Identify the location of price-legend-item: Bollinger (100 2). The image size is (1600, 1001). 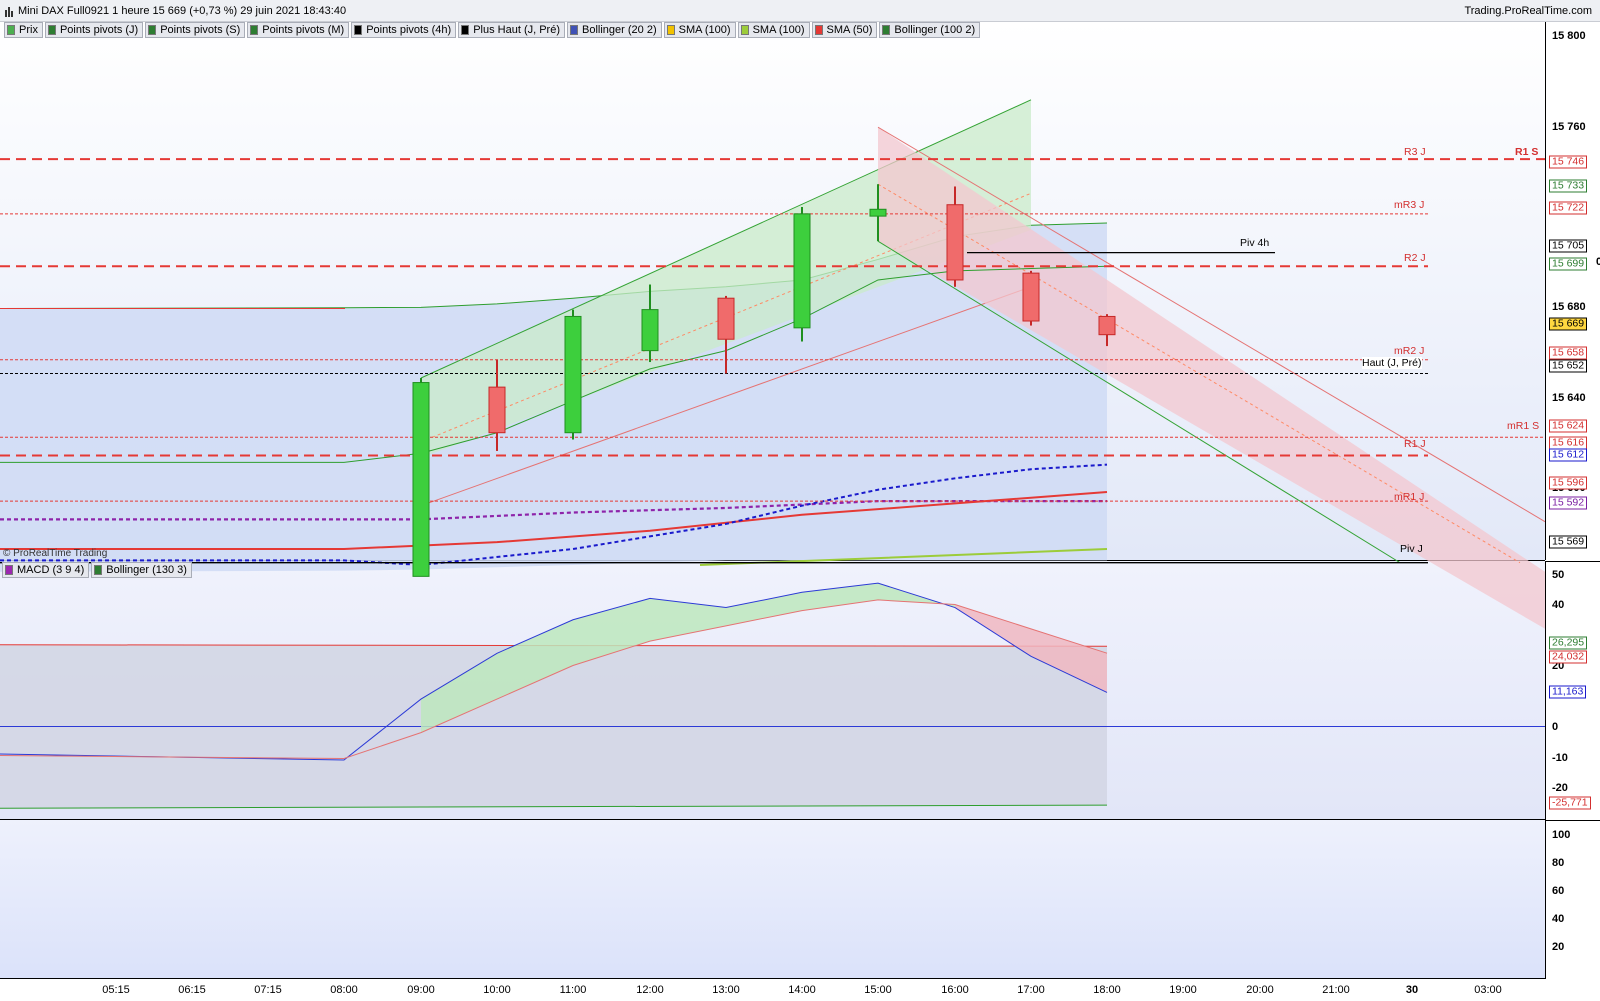
(930, 30).